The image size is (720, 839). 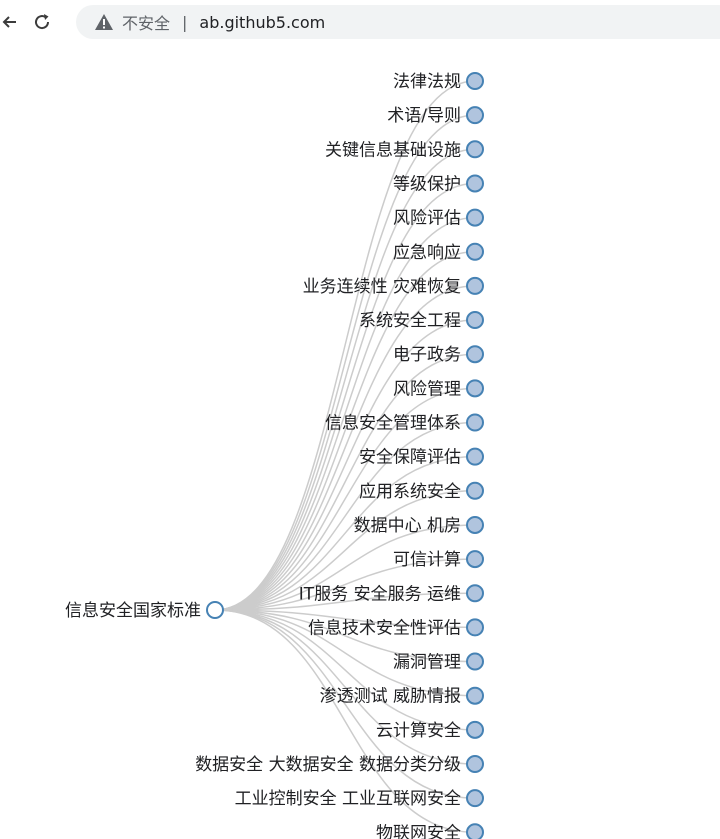 I want to click on warning-icon, so click(x=104, y=22).